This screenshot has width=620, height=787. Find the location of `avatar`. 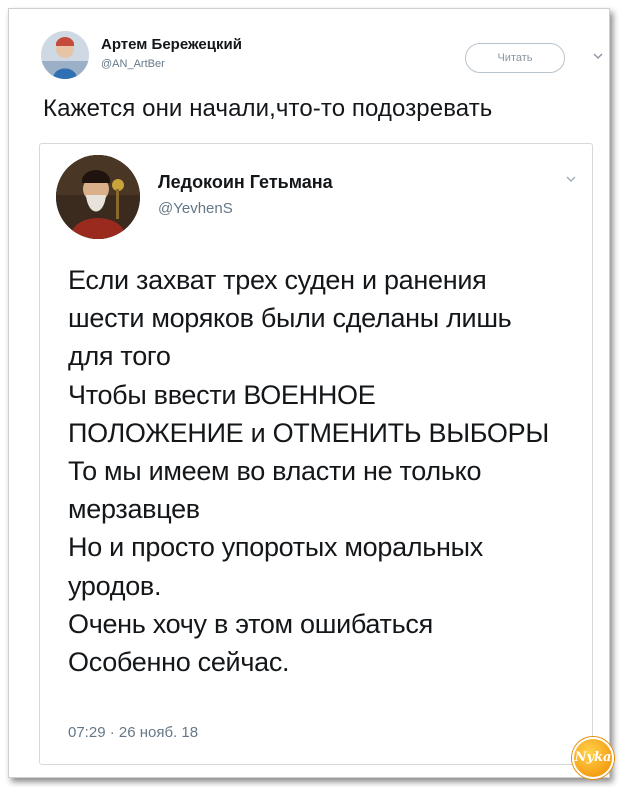

avatar is located at coordinates (65, 55).